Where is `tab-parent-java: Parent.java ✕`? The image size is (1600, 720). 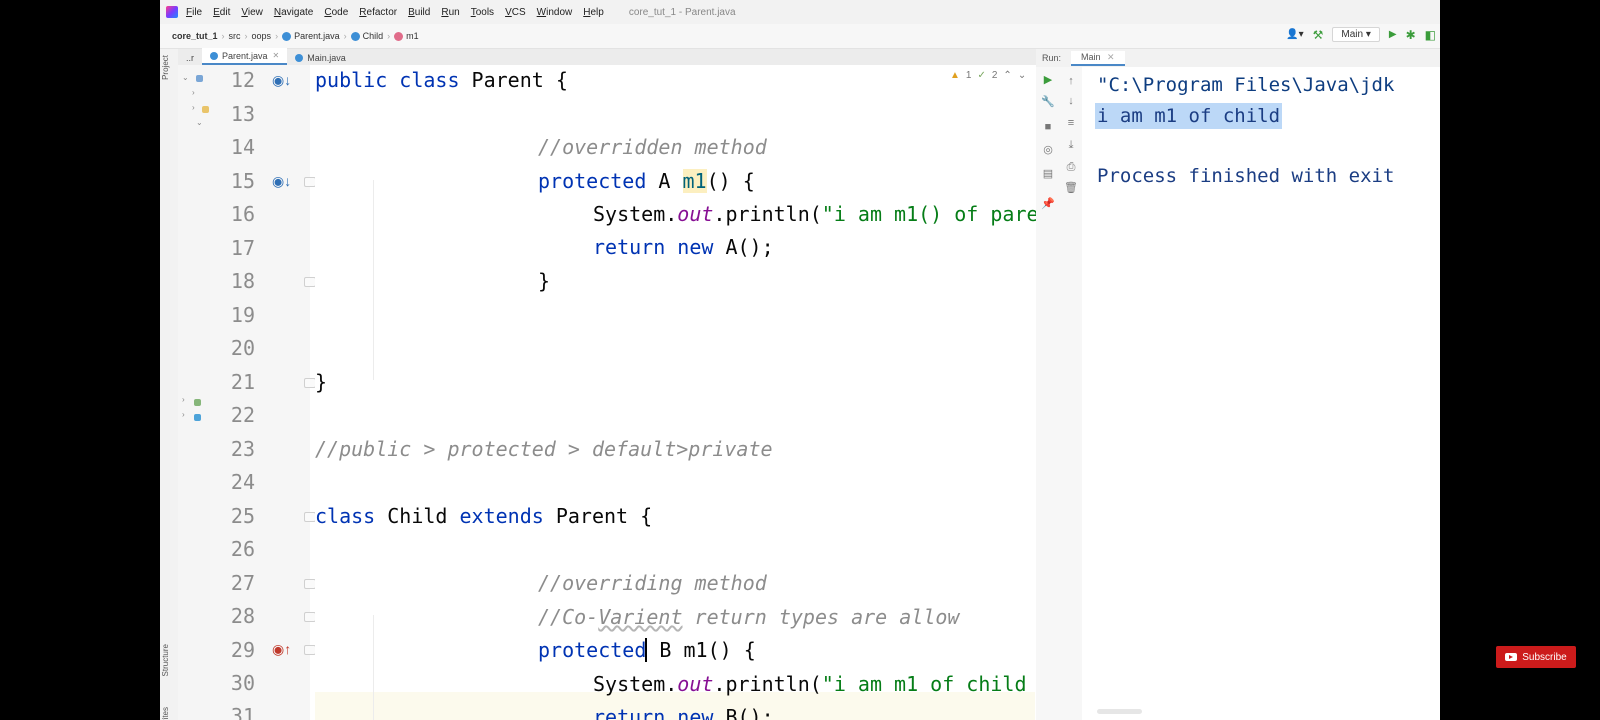 tab-parent-java: Parent.java ✕ is located at coordinates (245, 56).